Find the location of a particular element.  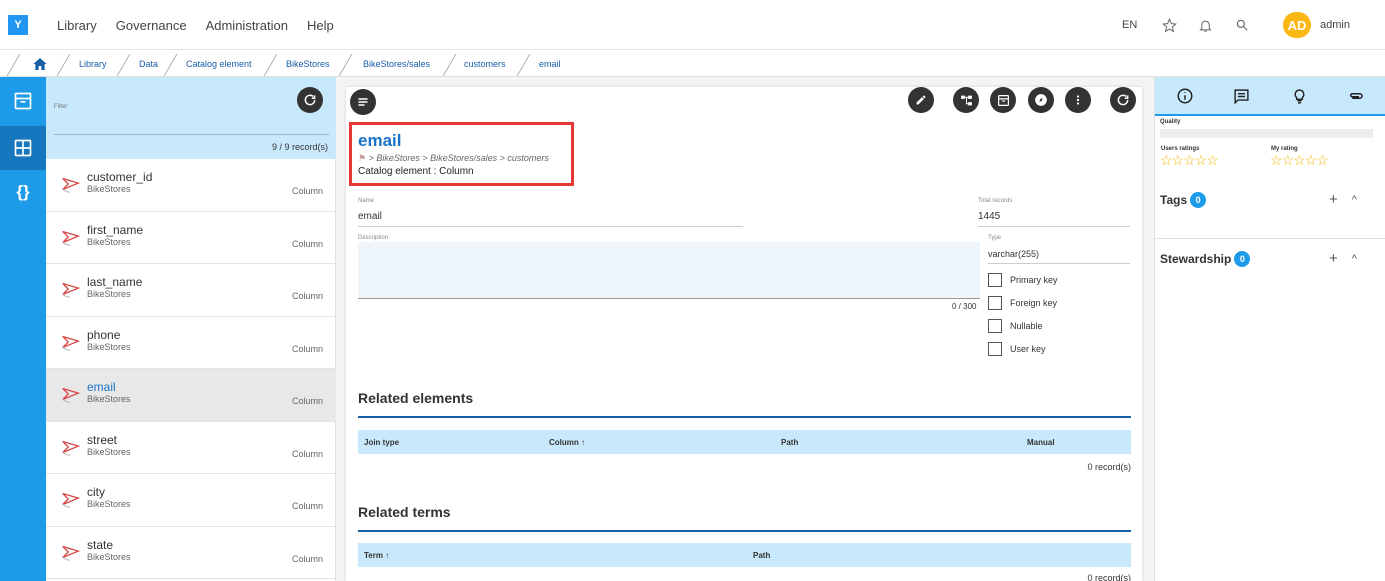

list-item: last_name BikeStores Column is located at coordinates (191, 290).